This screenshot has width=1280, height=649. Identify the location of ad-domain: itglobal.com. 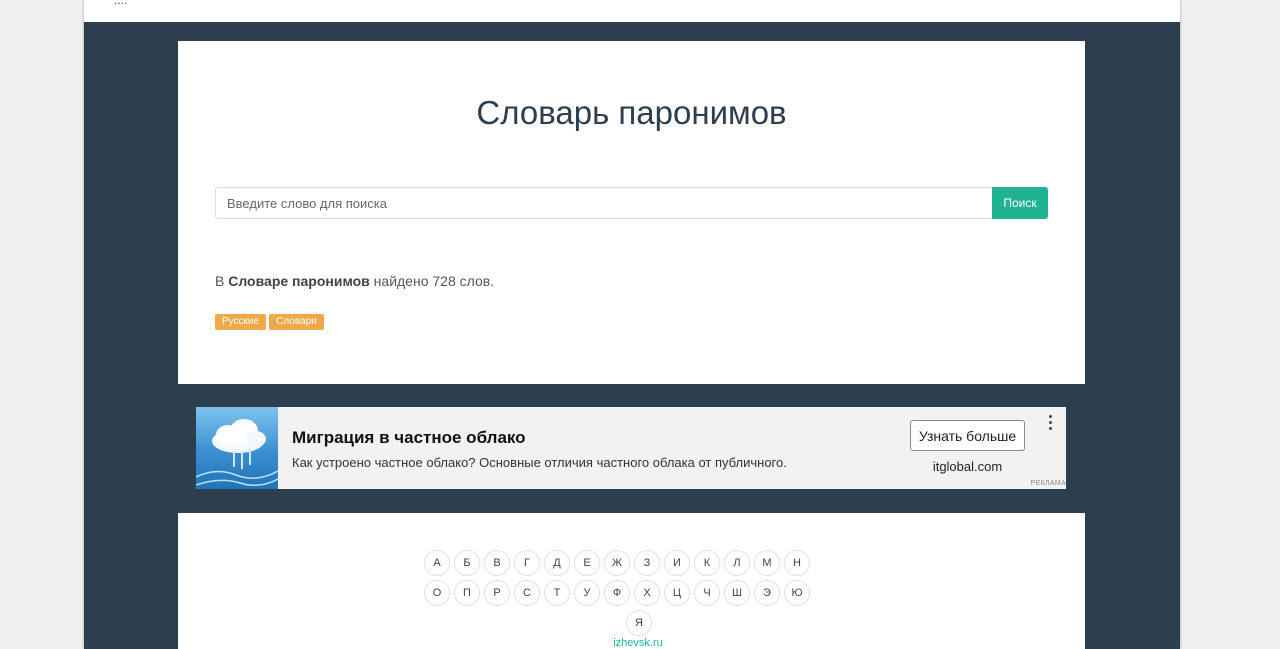
(967, 466).